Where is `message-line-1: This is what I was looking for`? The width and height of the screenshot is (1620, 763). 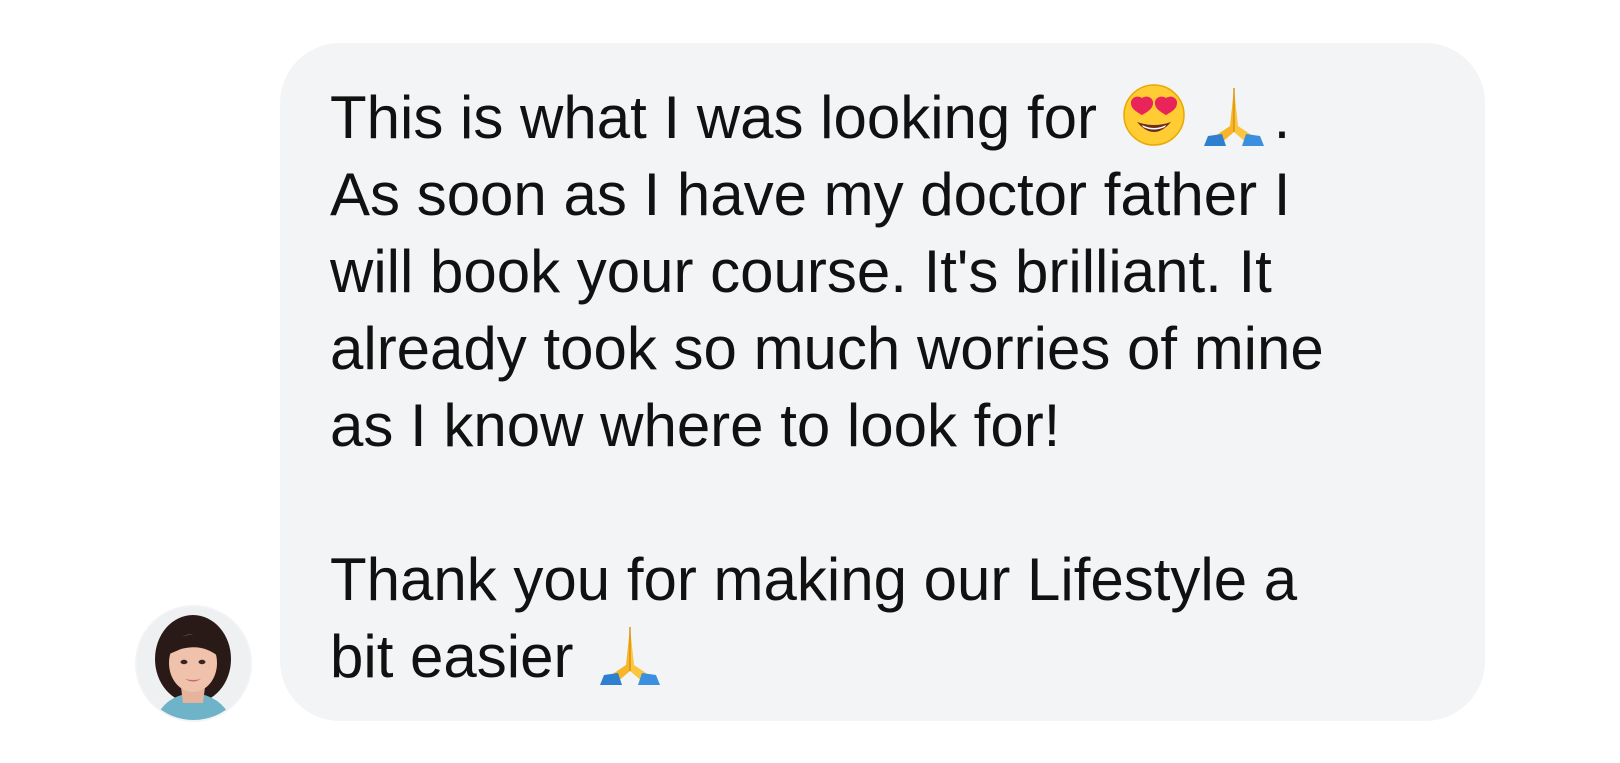
message-line-1: This is what I was looking for is located at coordinates (722, 117).